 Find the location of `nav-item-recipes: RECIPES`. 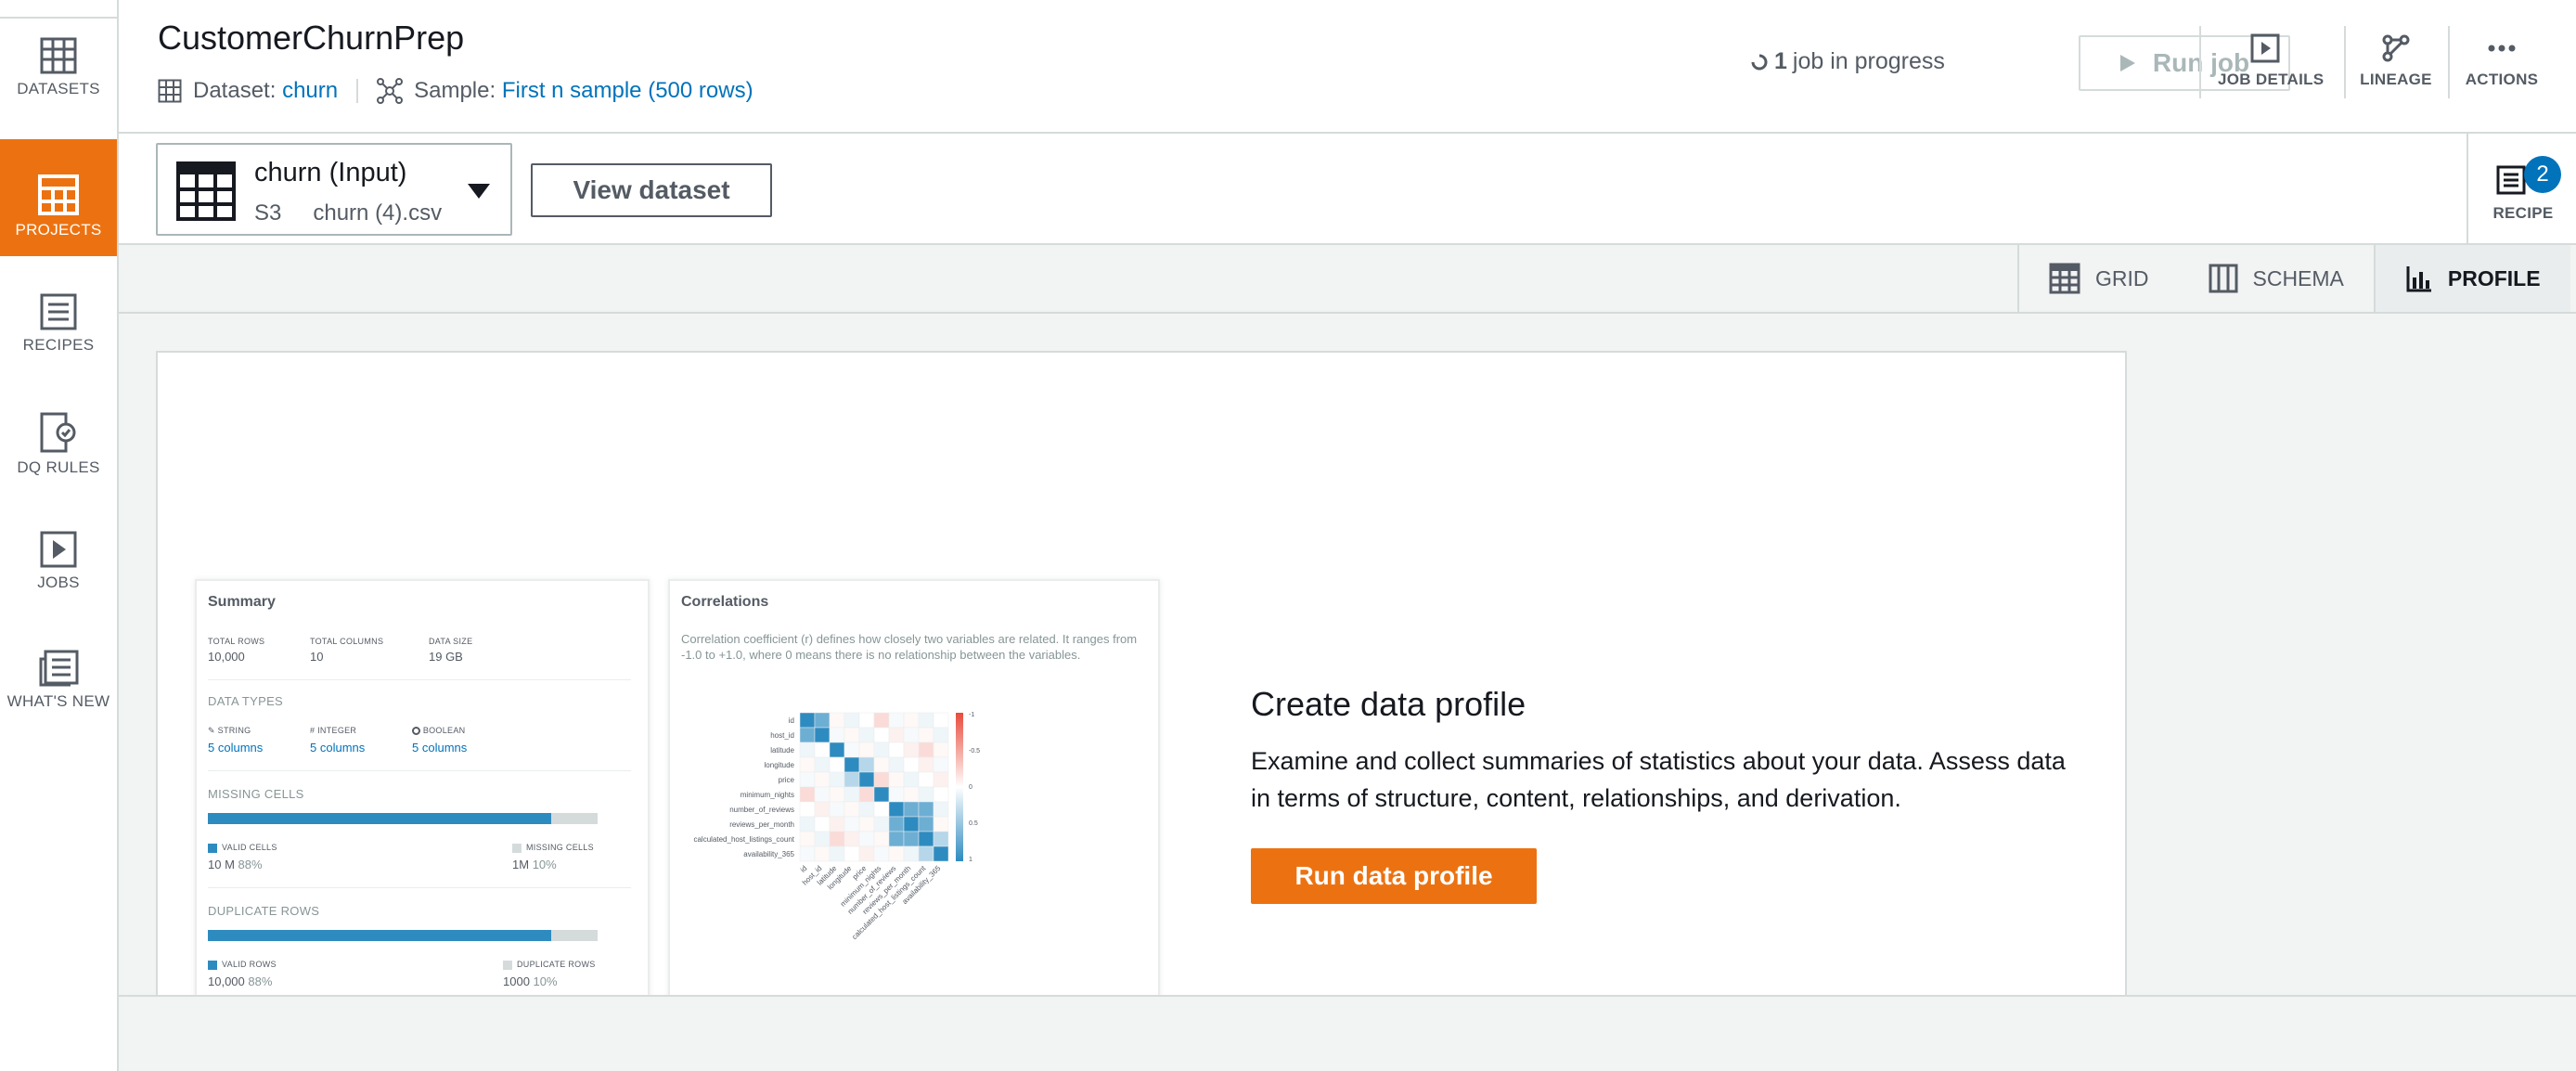

nav-item-recipes: RECIPES is located at coordinates (59, 351).